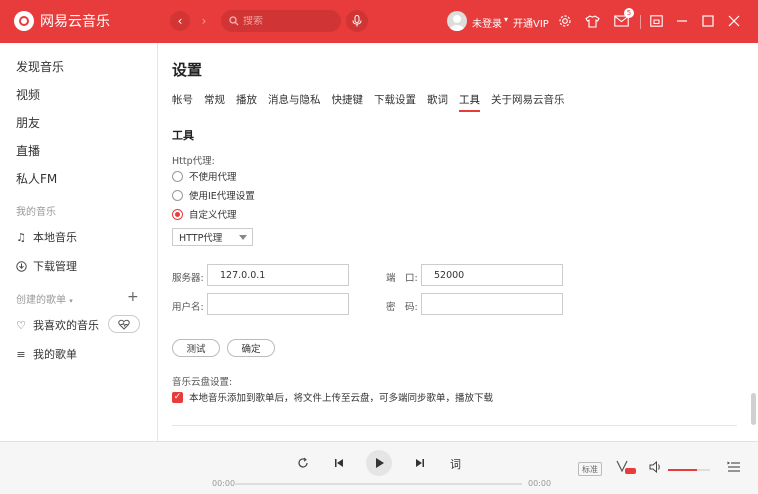  Describe the element at coordinates (196, 348) in the screenshot. I see `test-button: 测试` at that location.